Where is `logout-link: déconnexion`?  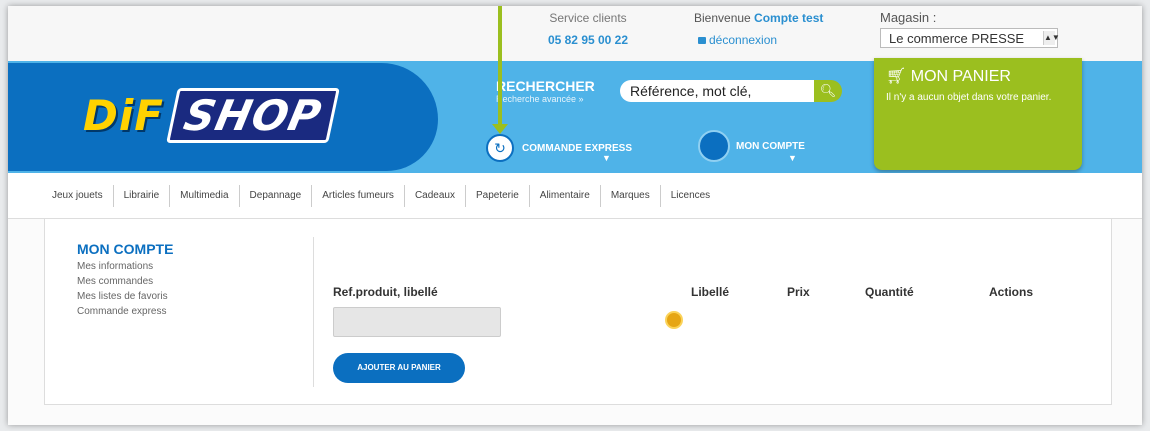 logout-link: déconnexion is located at coordinates (758, 40).